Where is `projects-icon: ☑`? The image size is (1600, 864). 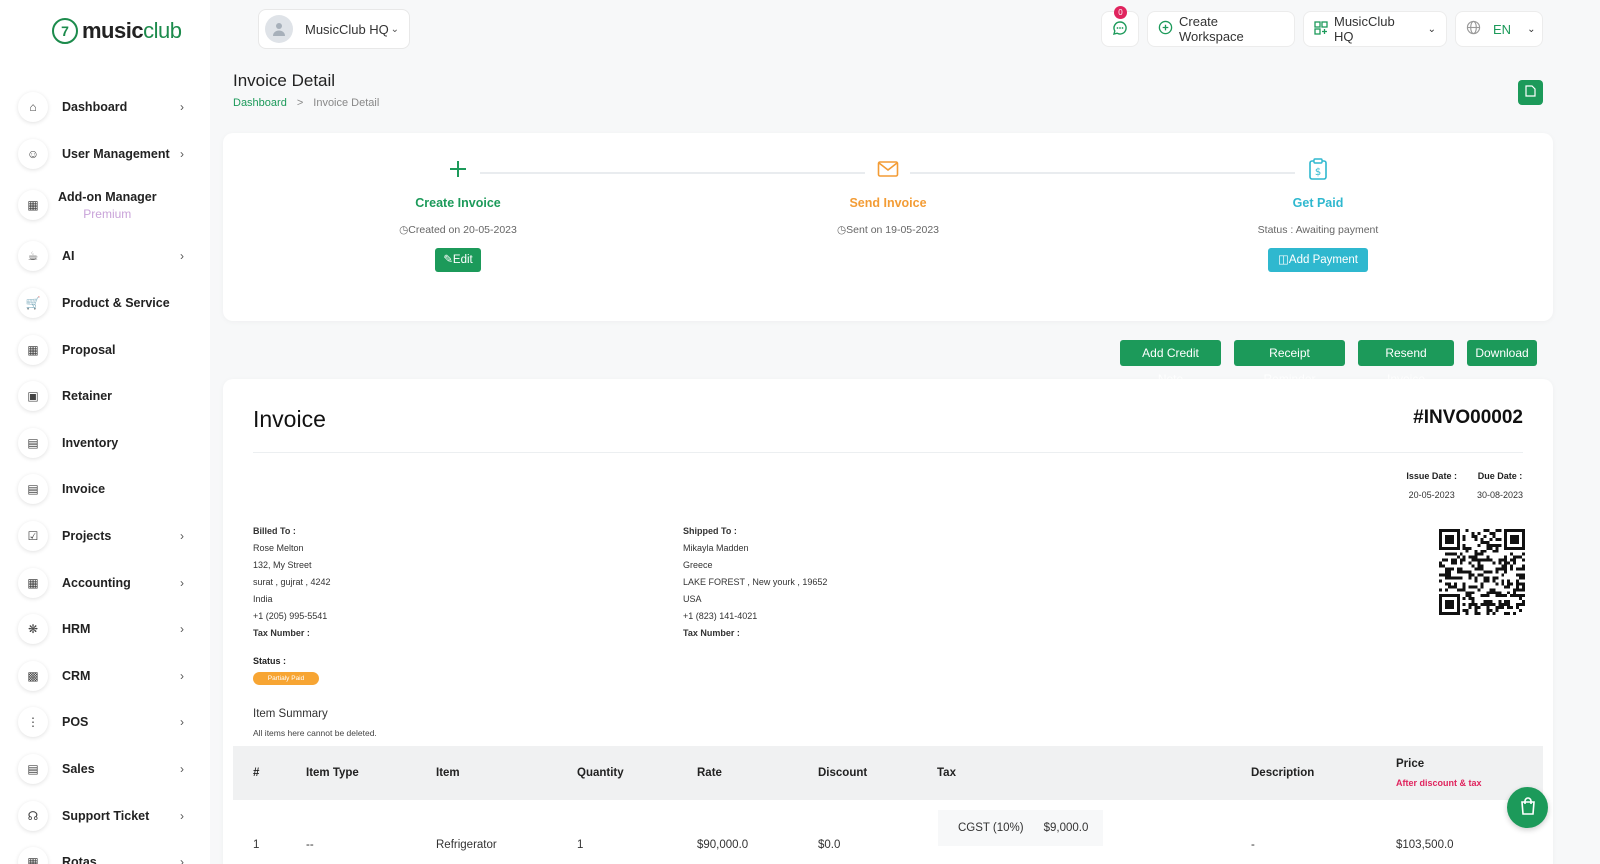 projects-icon: ☑ is located at coordinates (33, 536).